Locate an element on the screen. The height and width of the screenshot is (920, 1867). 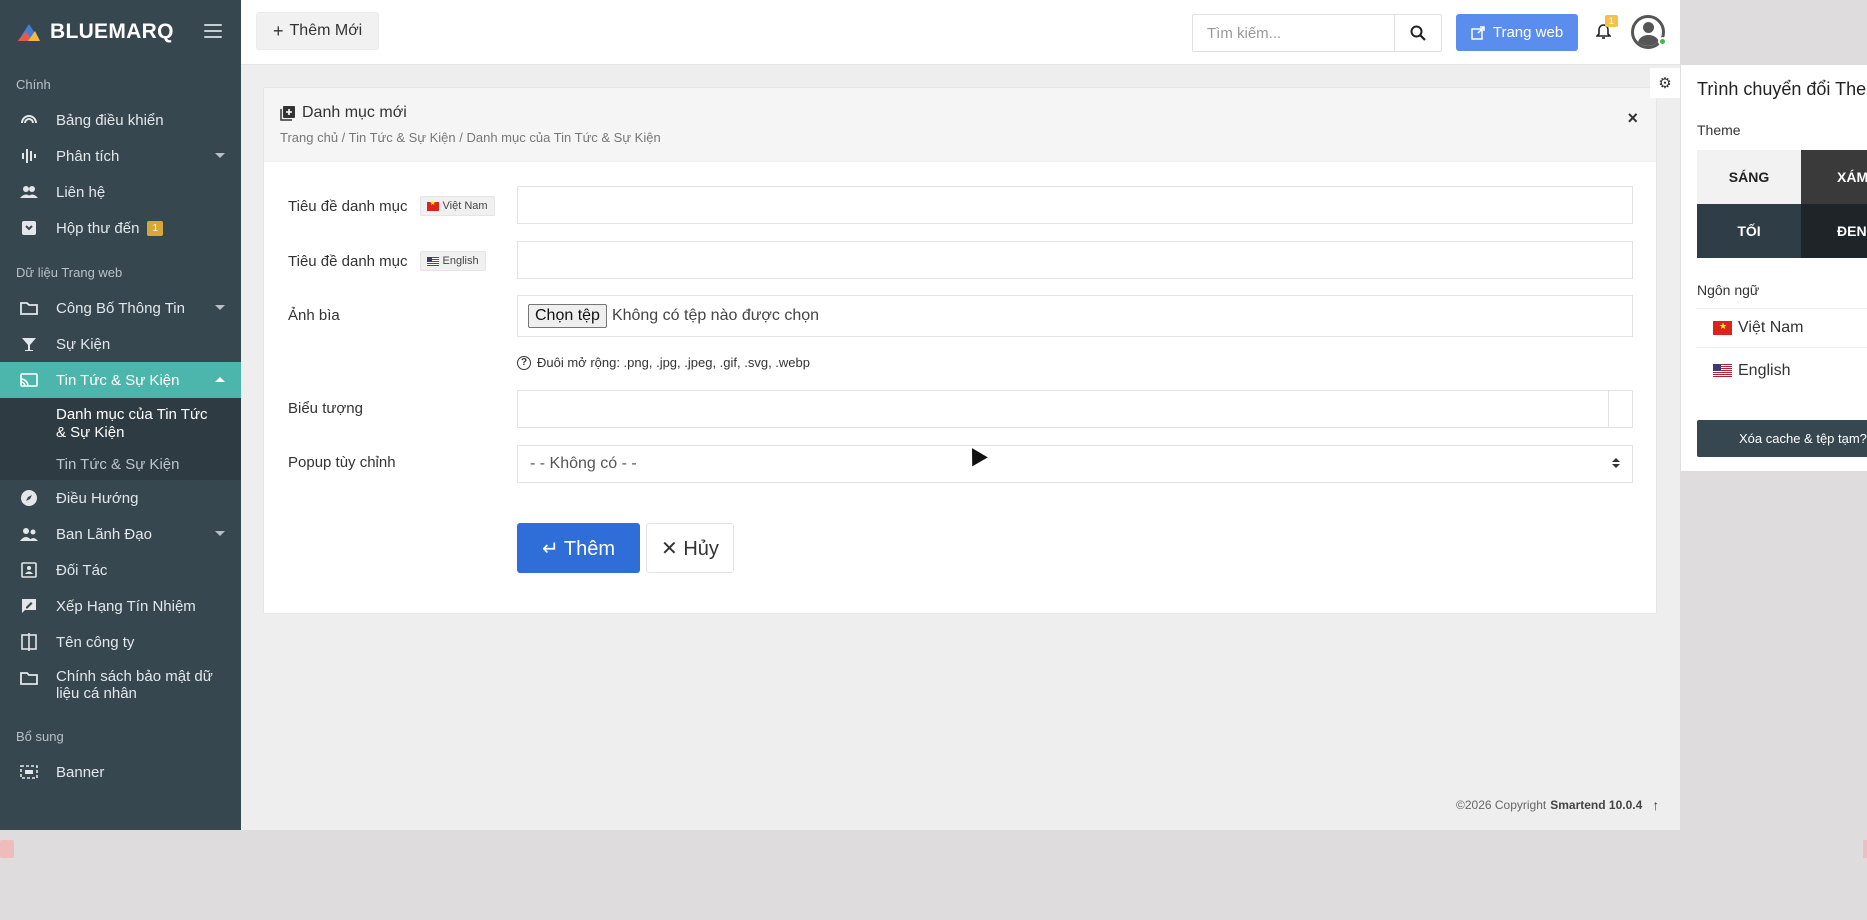
chevron-up-icon is located at coordinates (220, 379).